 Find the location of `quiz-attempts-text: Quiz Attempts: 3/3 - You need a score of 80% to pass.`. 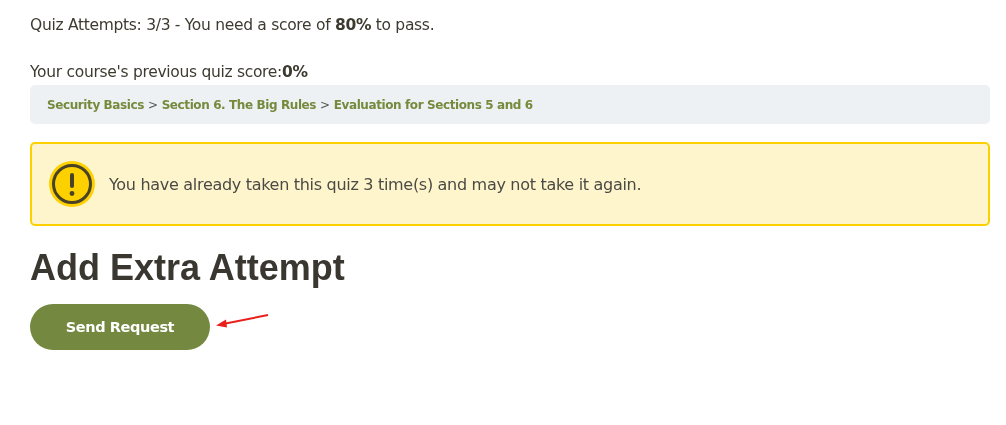

quiz-attempts-text: Quiz Attempts: 3/3 - You need a score of 80% to pass. is located at coordinates (233, 25).